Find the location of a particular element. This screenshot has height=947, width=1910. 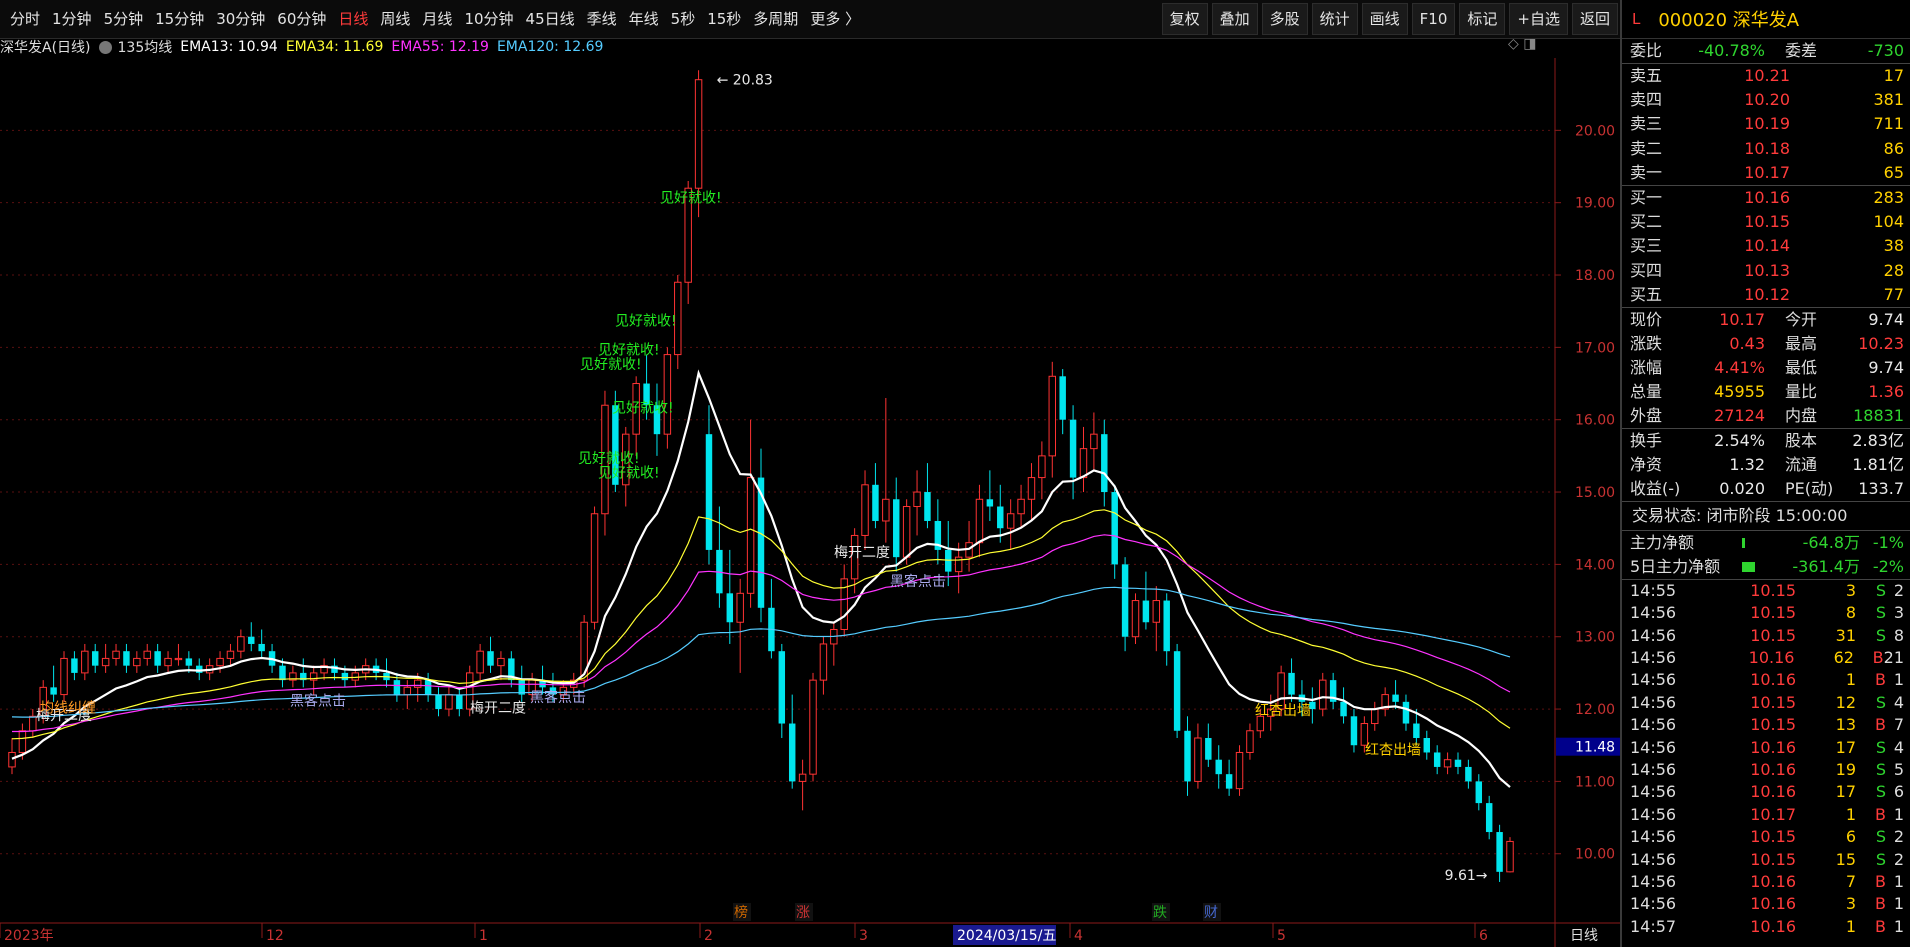

period-tab: 5秒 is located at coordinates (683, 19).